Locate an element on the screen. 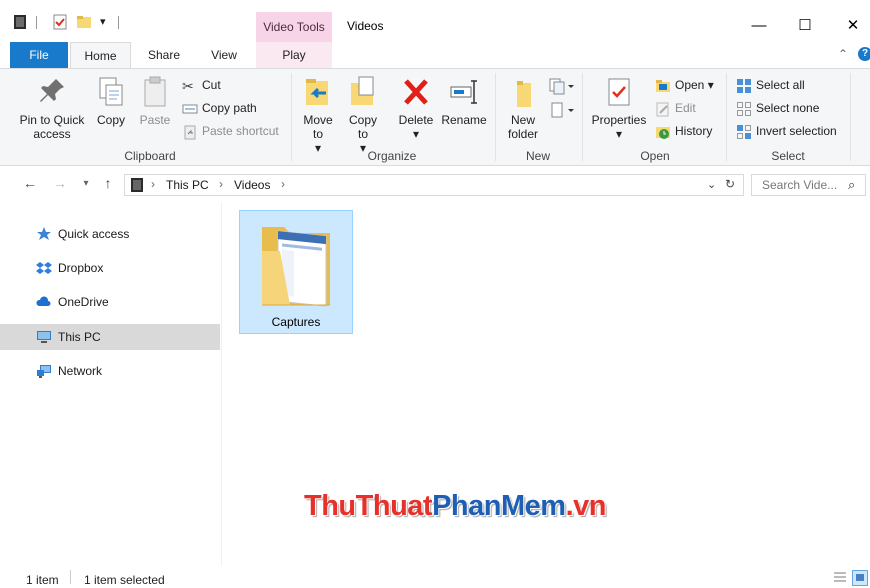 The height and width of the screenshot is (588, 870). new-item-button is located at coordinates (561, 87).